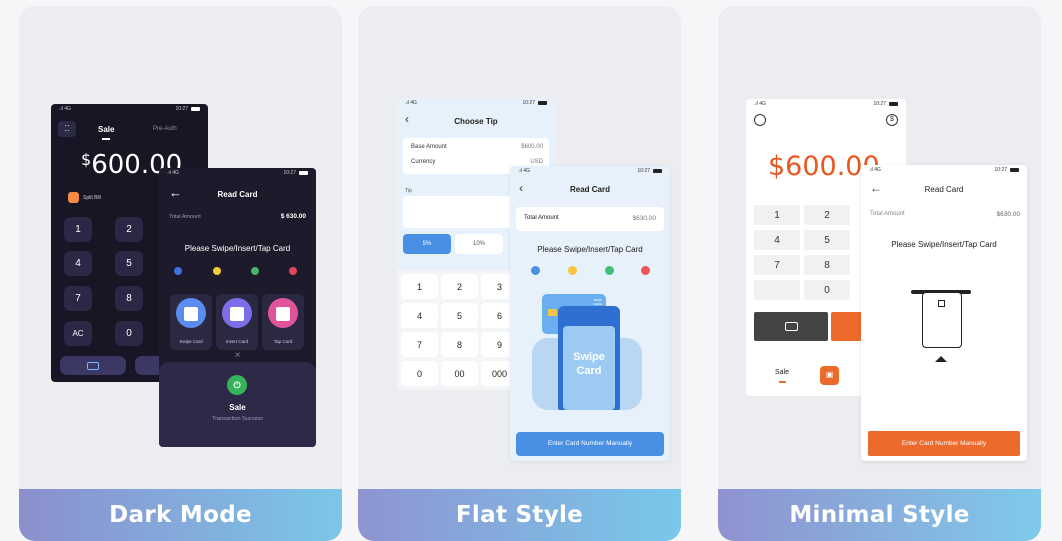  I want to click on success-icon: ⏻, so click(237, 385).